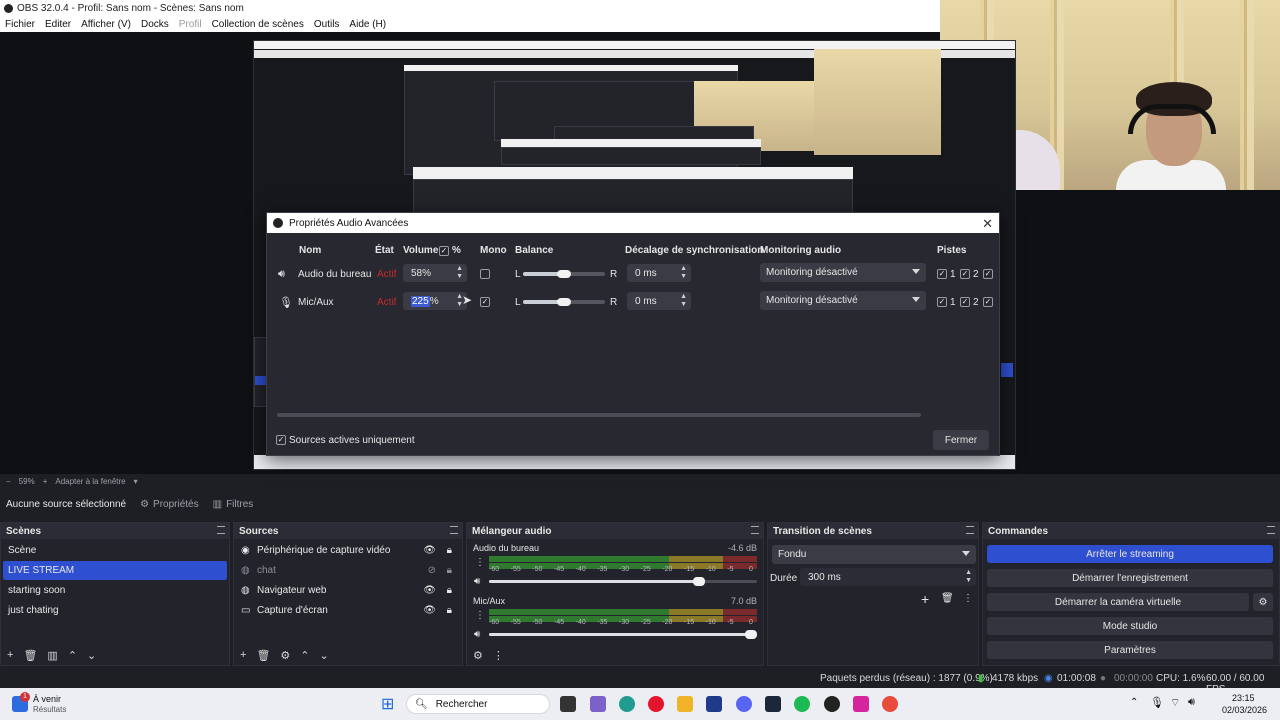  Describe the element at coordinates (1130, 554) in the screenshot. I see `stop-streaming-button: Arrêter le streaming` at that location.